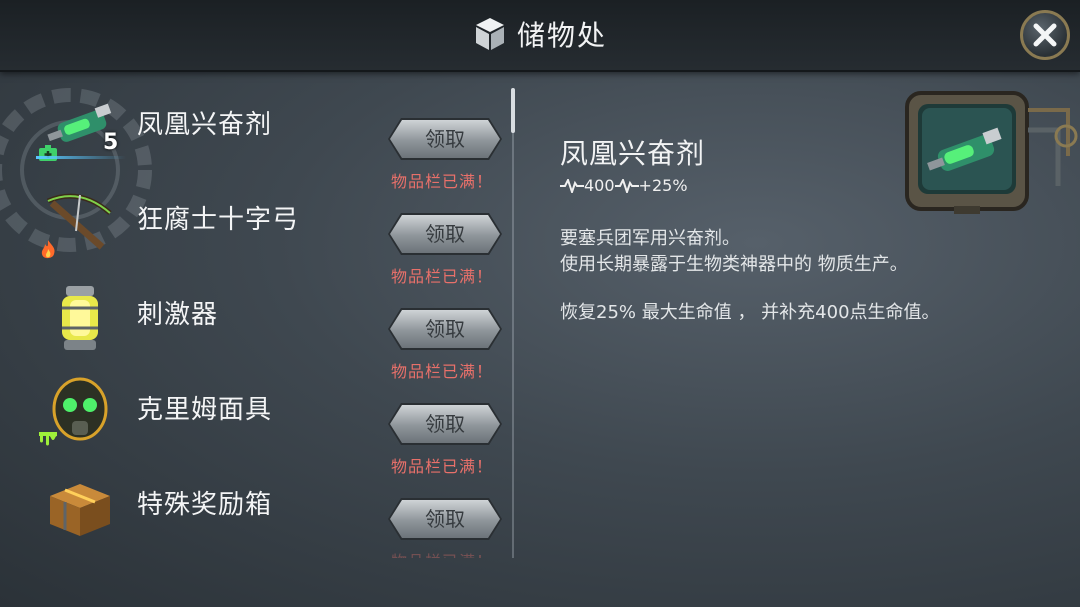  I want to click on detail-item-monitor, so click(967, 152).